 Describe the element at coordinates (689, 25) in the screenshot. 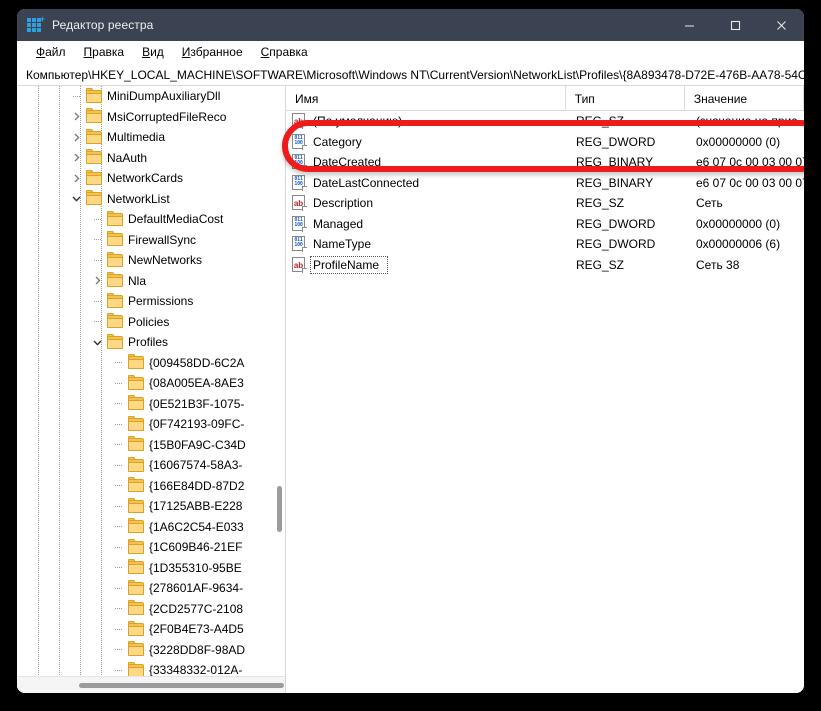

I see `minimize-button` at that location.